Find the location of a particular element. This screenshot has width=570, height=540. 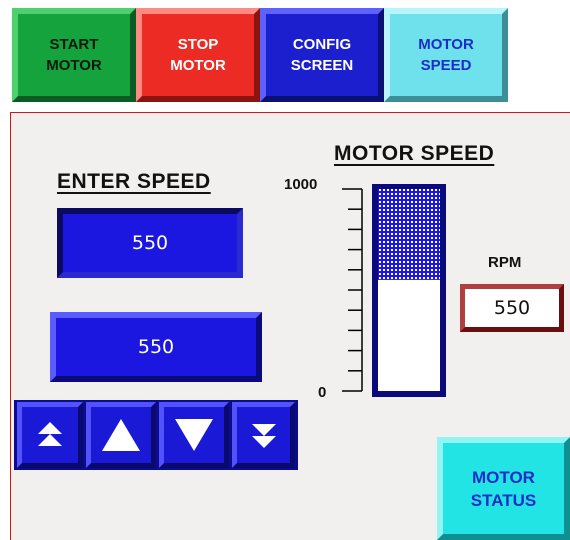

fast-decrease-button is located at coordinates (263, 435).